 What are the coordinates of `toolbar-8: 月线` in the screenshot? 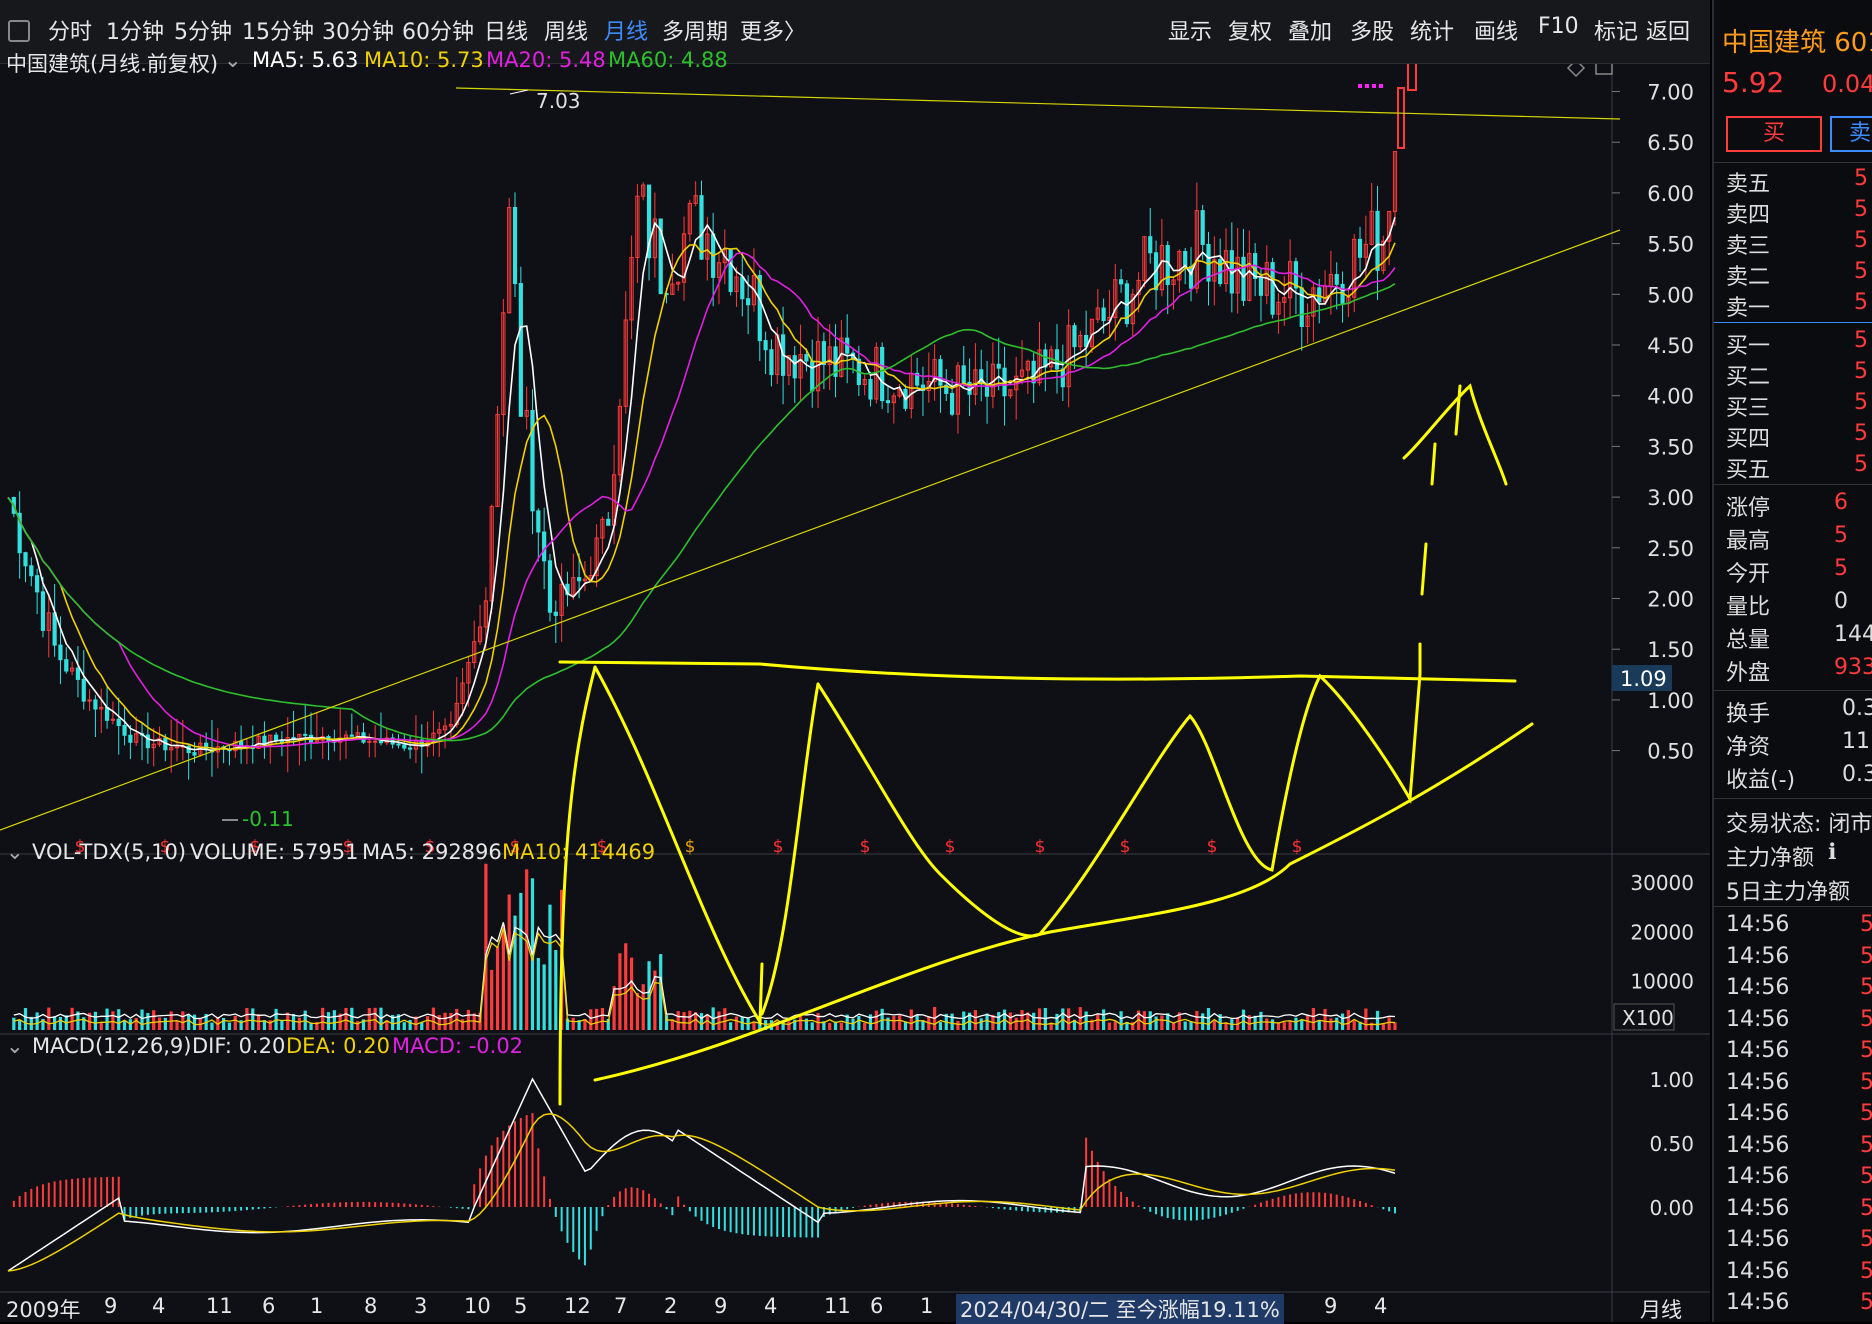 It's located at (626, 30).